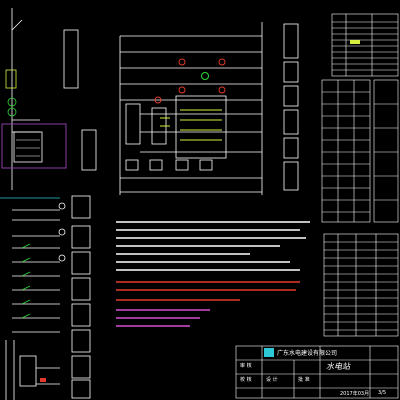 The height and width of the screenshot is (400, 400). Describe the element at coordinates (365, 45) in the screenshot. I see `right-top-table` at that location.